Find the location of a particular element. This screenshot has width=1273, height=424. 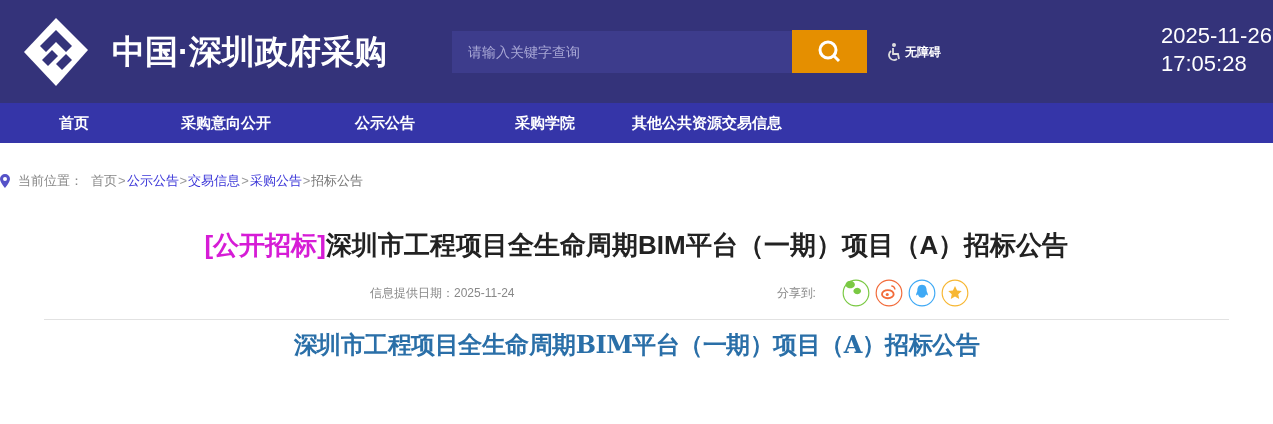

wechat-share-icon is located at coordinates (855, 293).